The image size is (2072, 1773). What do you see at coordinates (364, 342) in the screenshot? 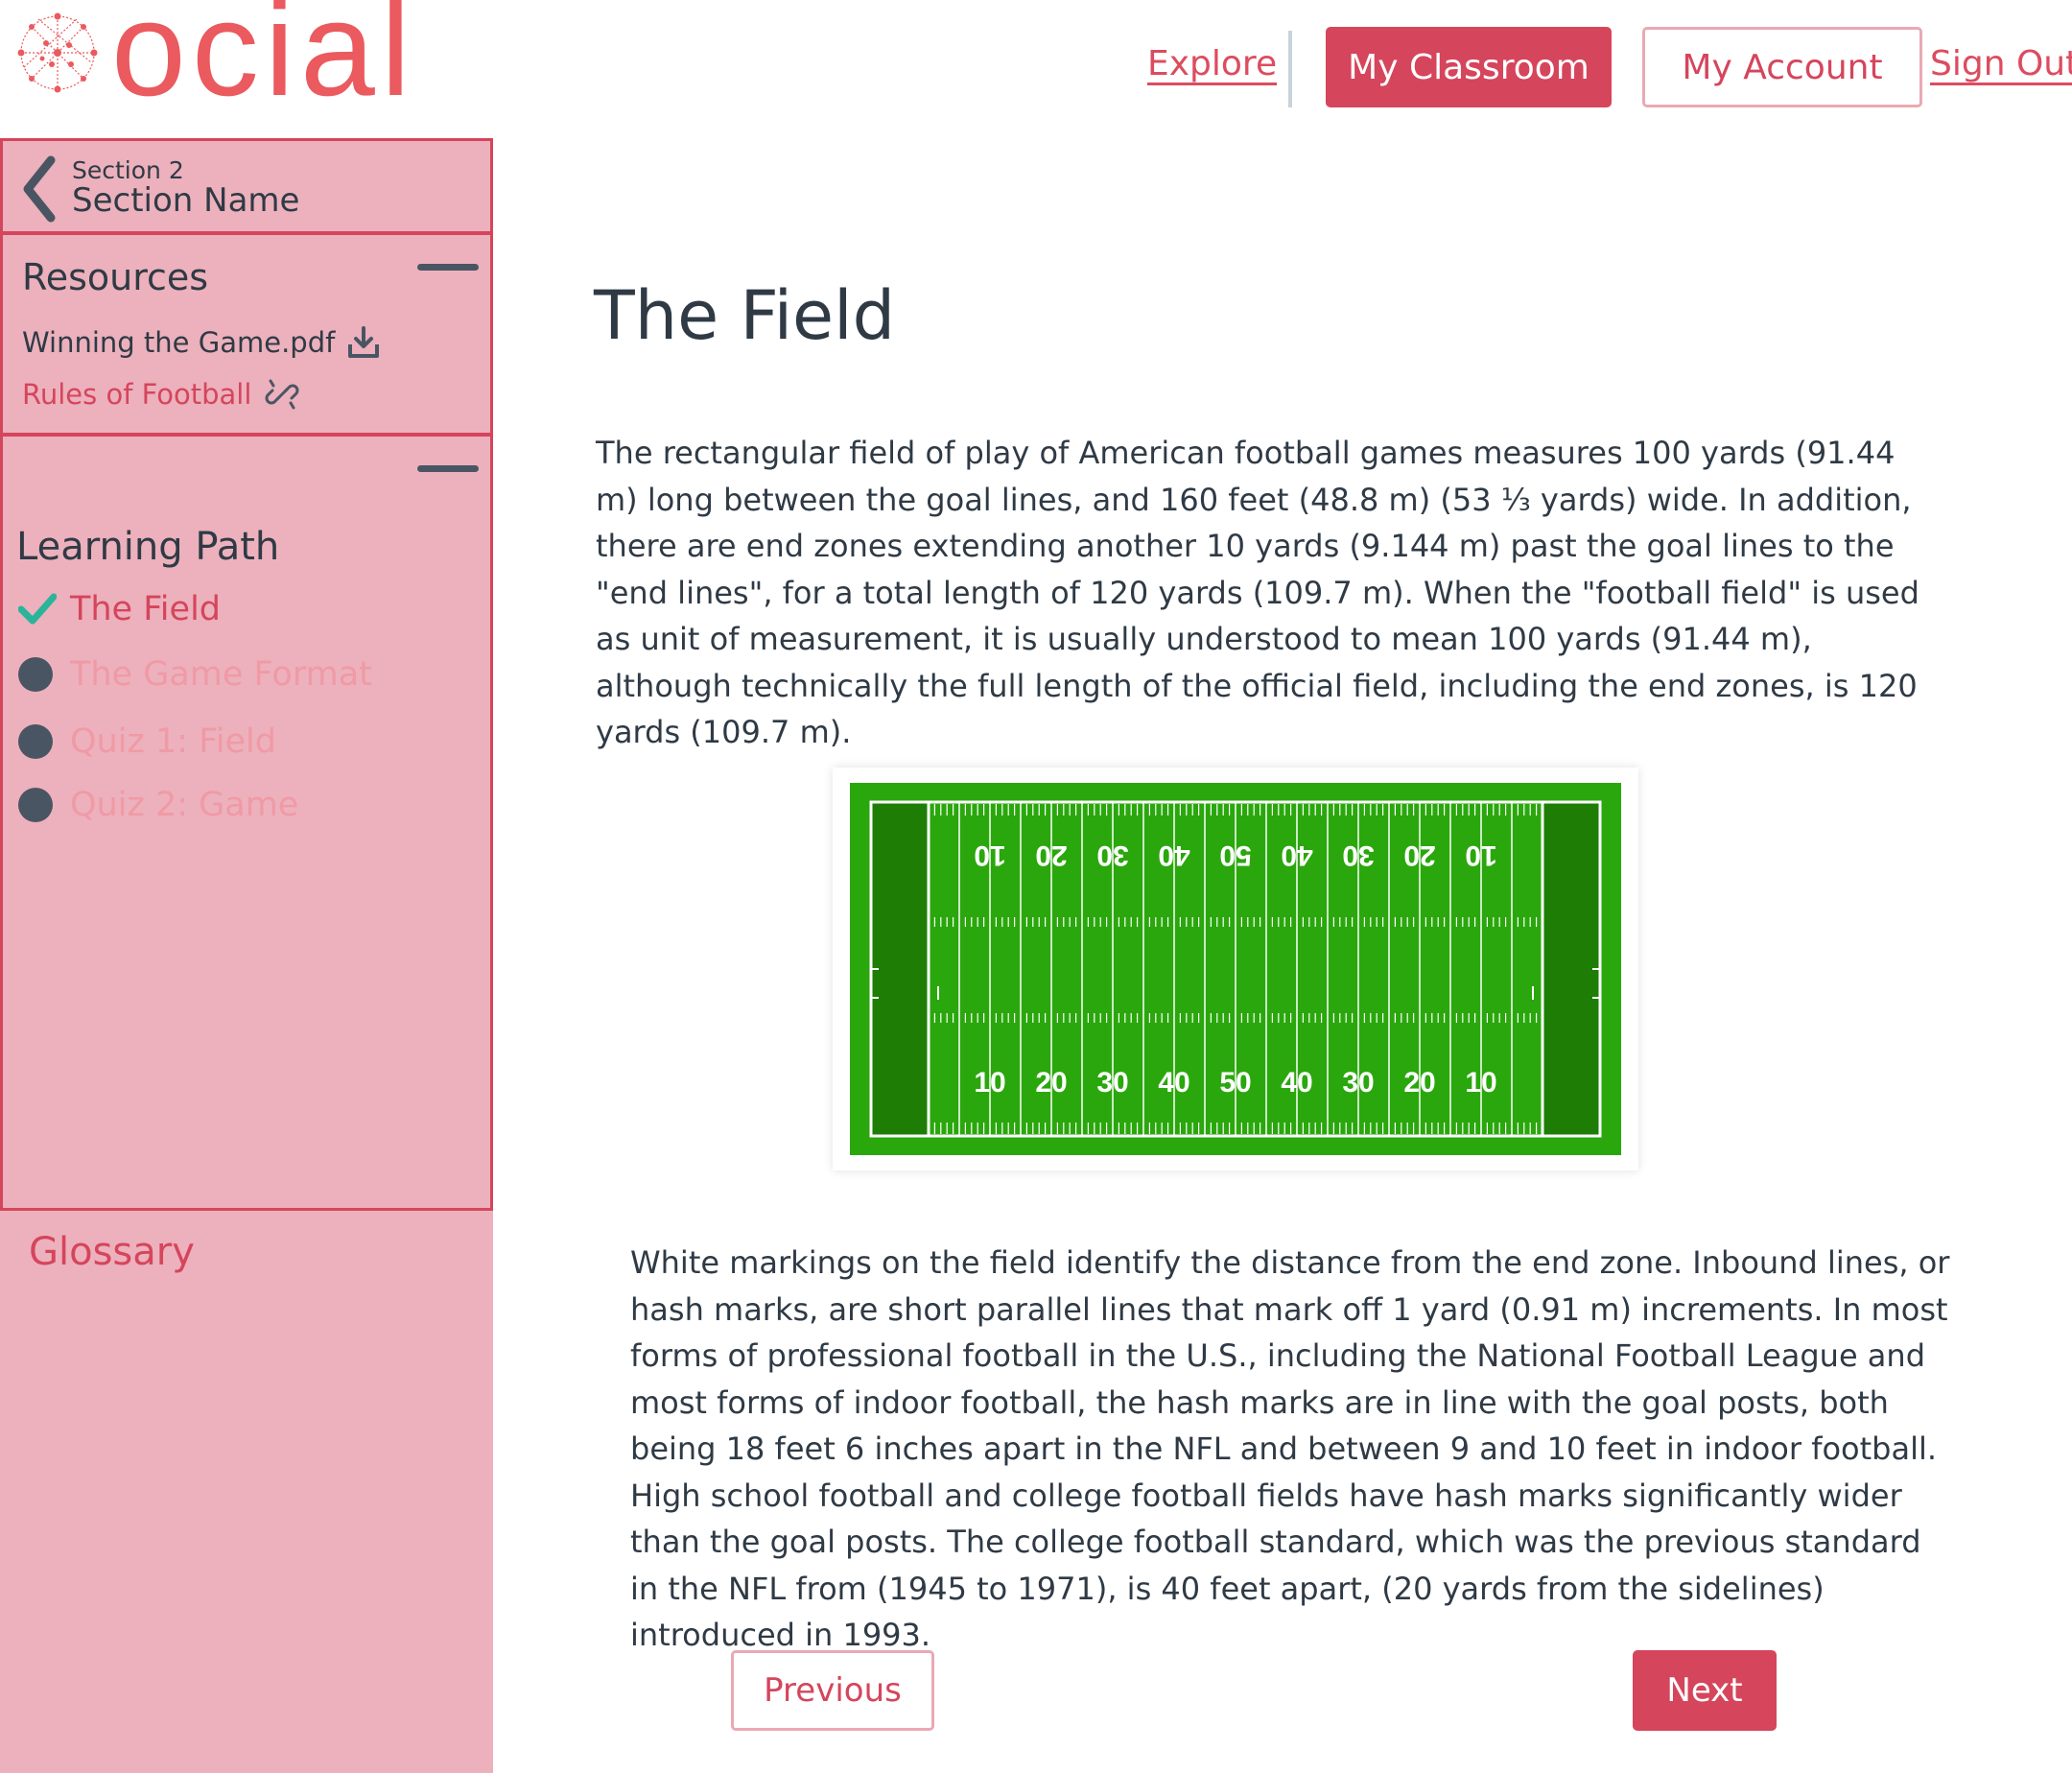
I see `download-icon` at bounding box center [364, 342].